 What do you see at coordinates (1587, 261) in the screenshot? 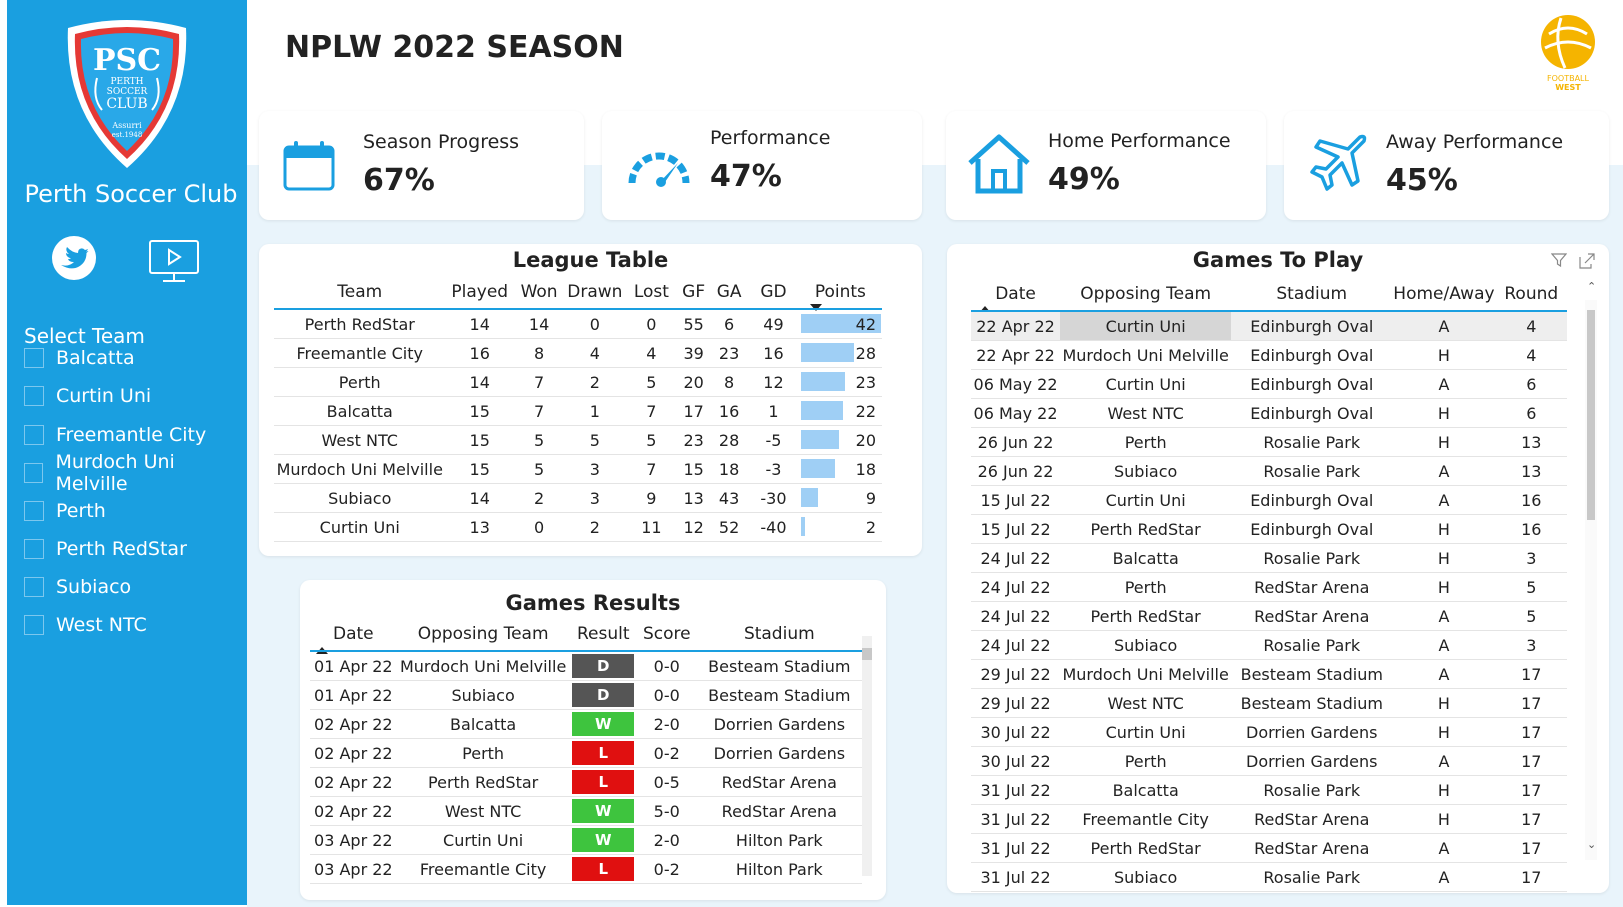
I see `focus-mode-icon` at bounding box center [1587, 261].